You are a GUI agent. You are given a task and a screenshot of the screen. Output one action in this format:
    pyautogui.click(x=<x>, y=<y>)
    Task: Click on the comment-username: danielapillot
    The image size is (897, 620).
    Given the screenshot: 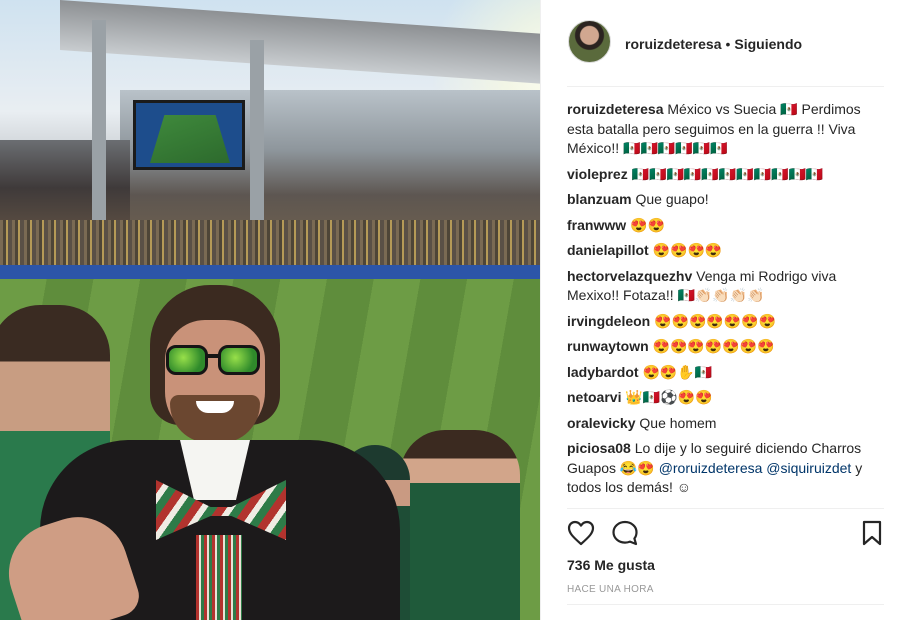 What is the action you would take?
    pyautogui.click(x=608, y=250)
    